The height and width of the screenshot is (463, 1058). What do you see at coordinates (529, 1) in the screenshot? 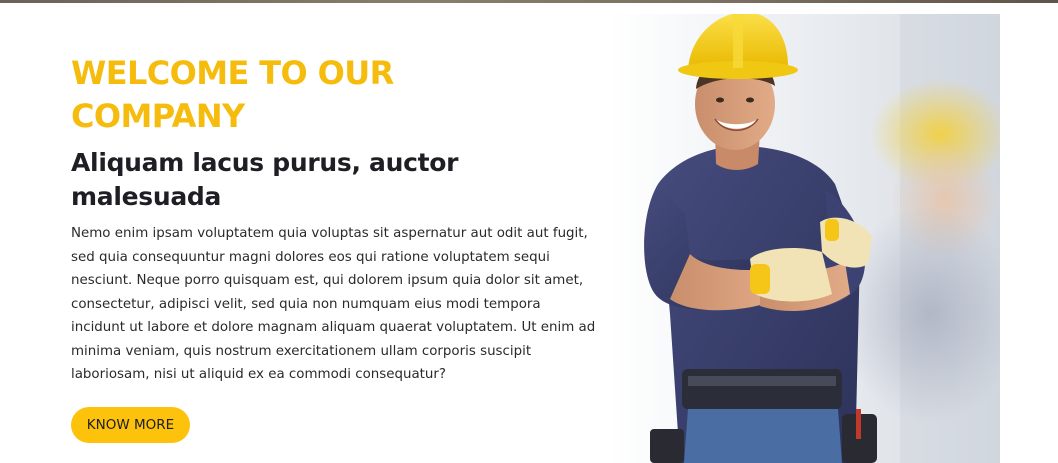
I see `top-strip` at bounding box center [529, 1].